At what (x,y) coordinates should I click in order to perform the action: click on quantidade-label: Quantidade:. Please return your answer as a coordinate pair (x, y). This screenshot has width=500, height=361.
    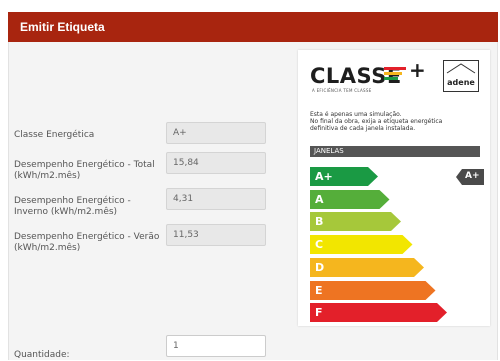
    Looking at the image, I should click on (42, 355).